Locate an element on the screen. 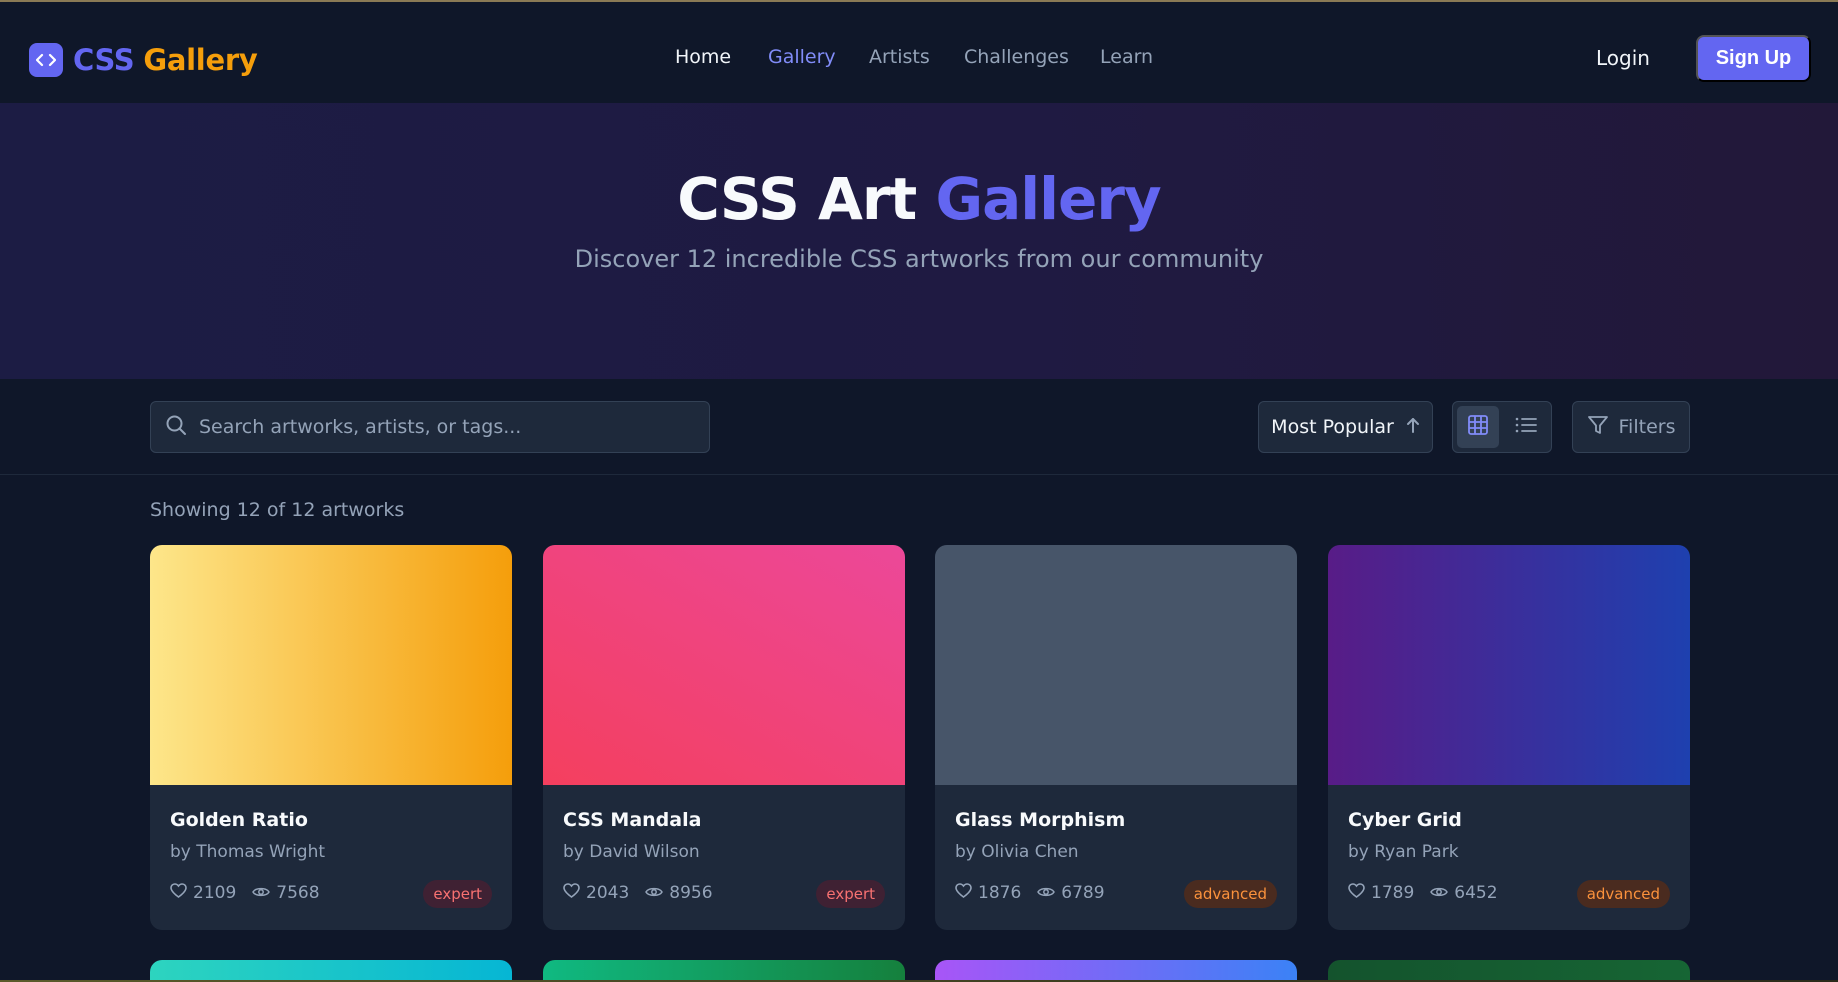 This screenshot has height=982, width=1838. result-count: Showing 12 of 12 artworks is located at coordinates (277, 510).